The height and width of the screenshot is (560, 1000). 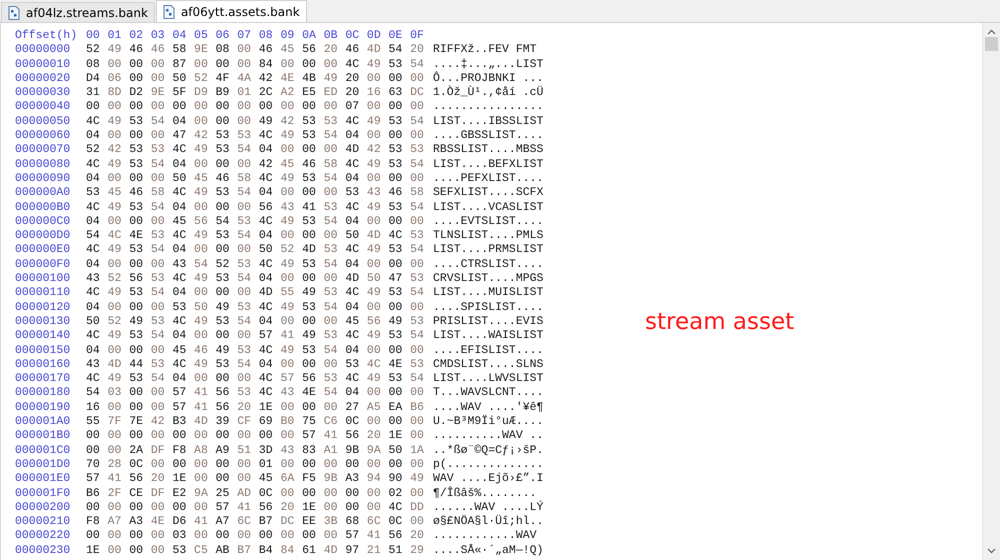 I want to click on ascii-text: LIST....BEFXLIST, so click(x=488, y=165).